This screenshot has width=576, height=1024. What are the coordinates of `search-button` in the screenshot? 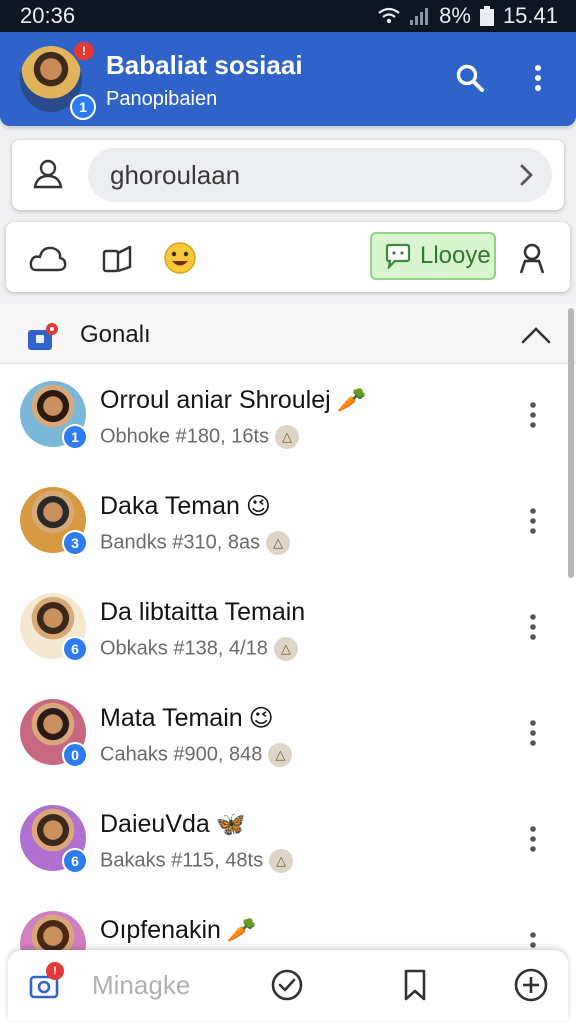 It's located at (470, 78).